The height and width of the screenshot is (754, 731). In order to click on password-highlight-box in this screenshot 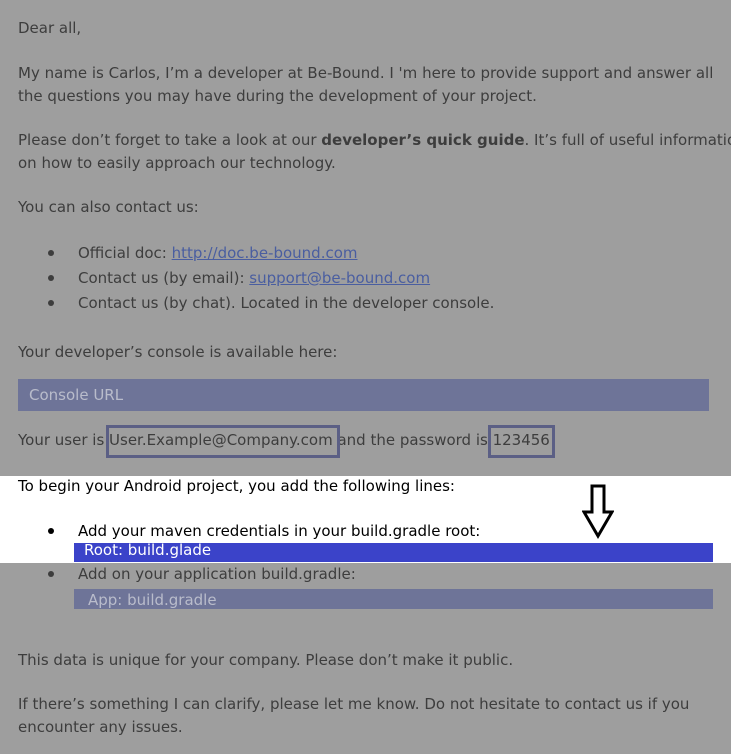, I will do `click(521, 441)`.